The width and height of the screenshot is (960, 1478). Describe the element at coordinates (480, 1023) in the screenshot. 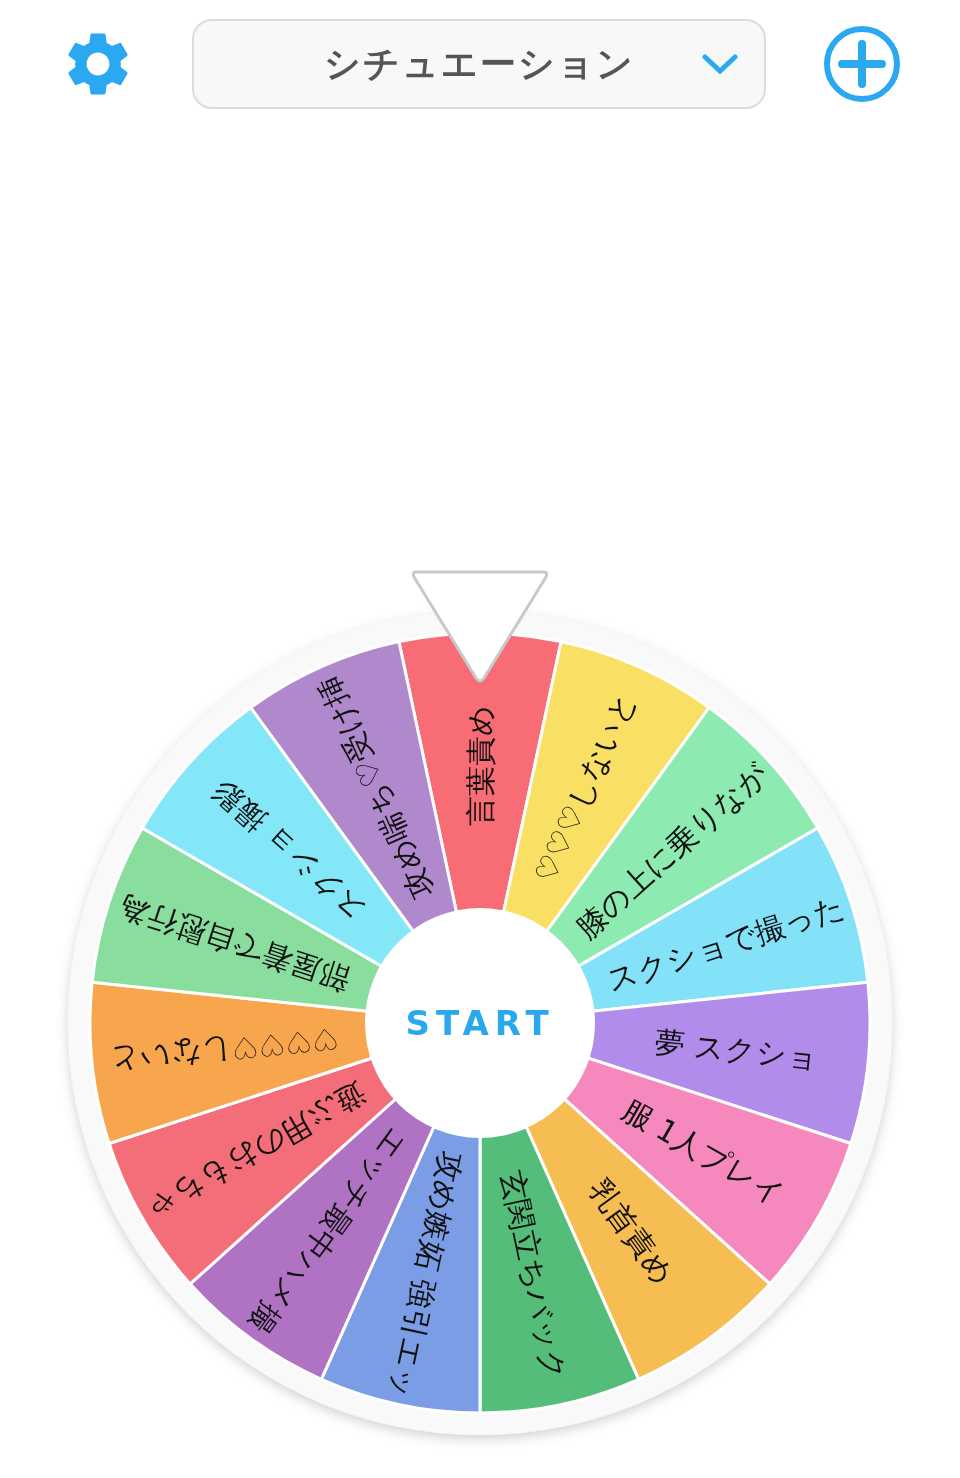

I see `start-label: START` at that location.